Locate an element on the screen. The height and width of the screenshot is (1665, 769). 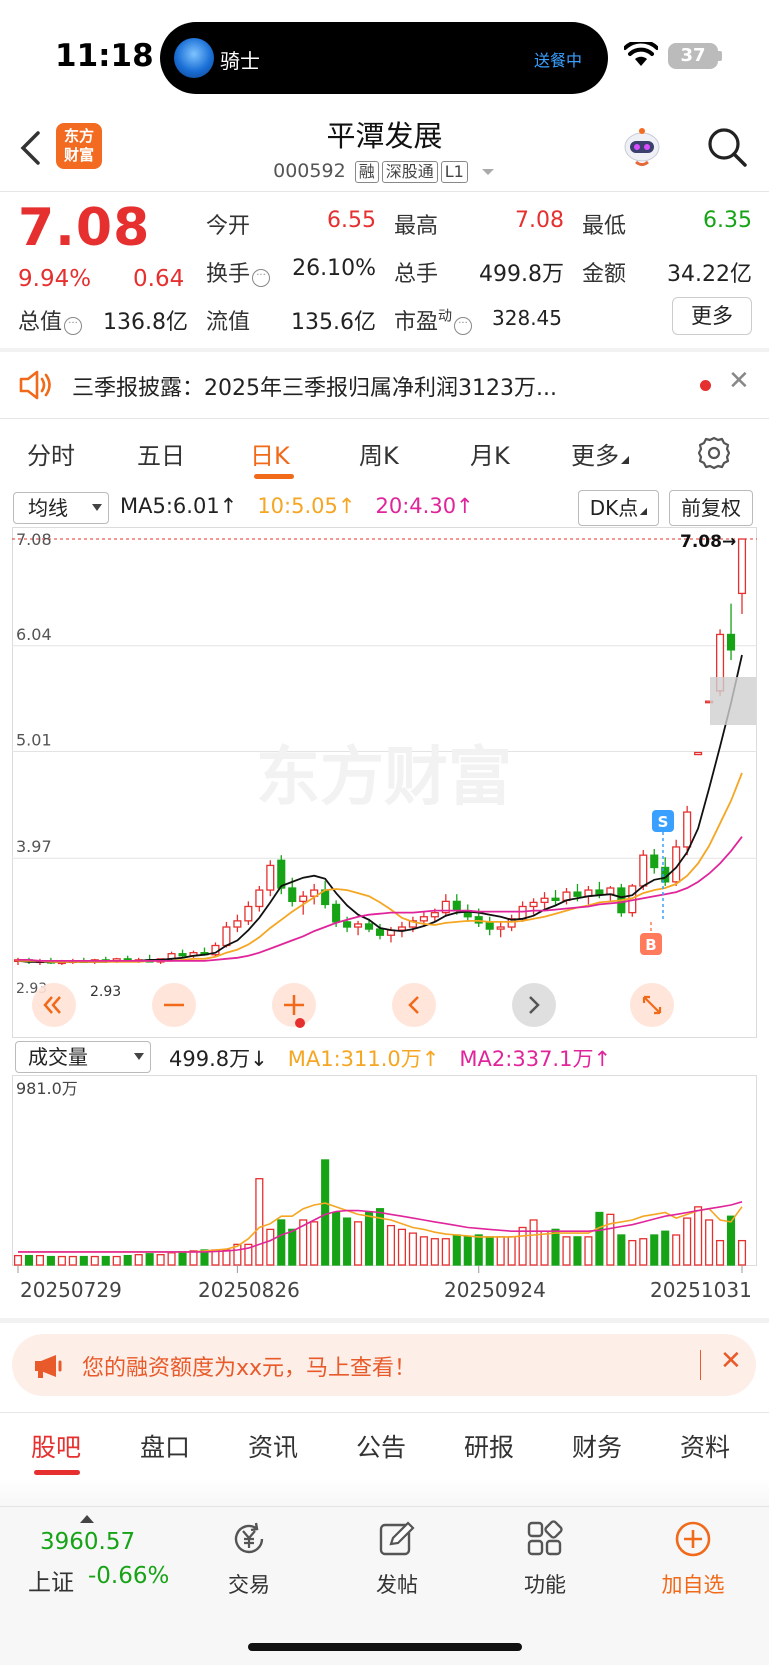
home-indicator is located at coordinates (385, 1647).